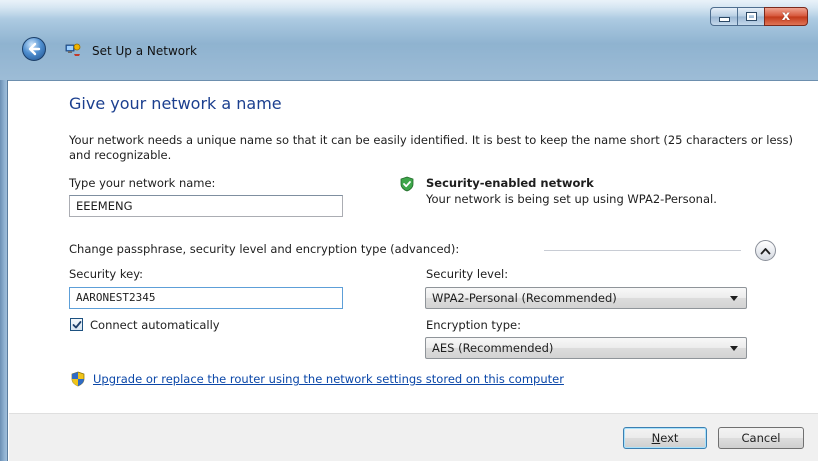 The height and width of the screenshot is (461, 818). What do you see at coordinates (510, 183) in the screenshot?
I see `security-status-title: Security-enabled network` at bounding box center [510, 183].